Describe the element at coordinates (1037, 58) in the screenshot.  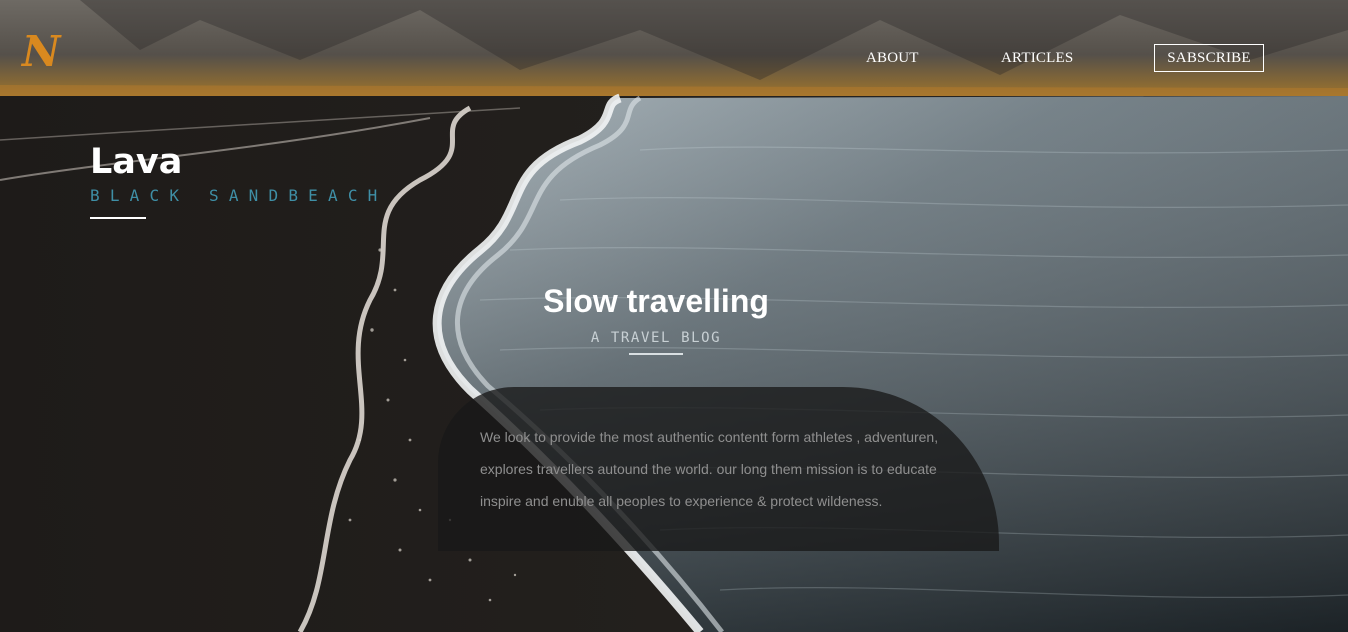
I see `nav-link-articles: ARTICLES` at that location.